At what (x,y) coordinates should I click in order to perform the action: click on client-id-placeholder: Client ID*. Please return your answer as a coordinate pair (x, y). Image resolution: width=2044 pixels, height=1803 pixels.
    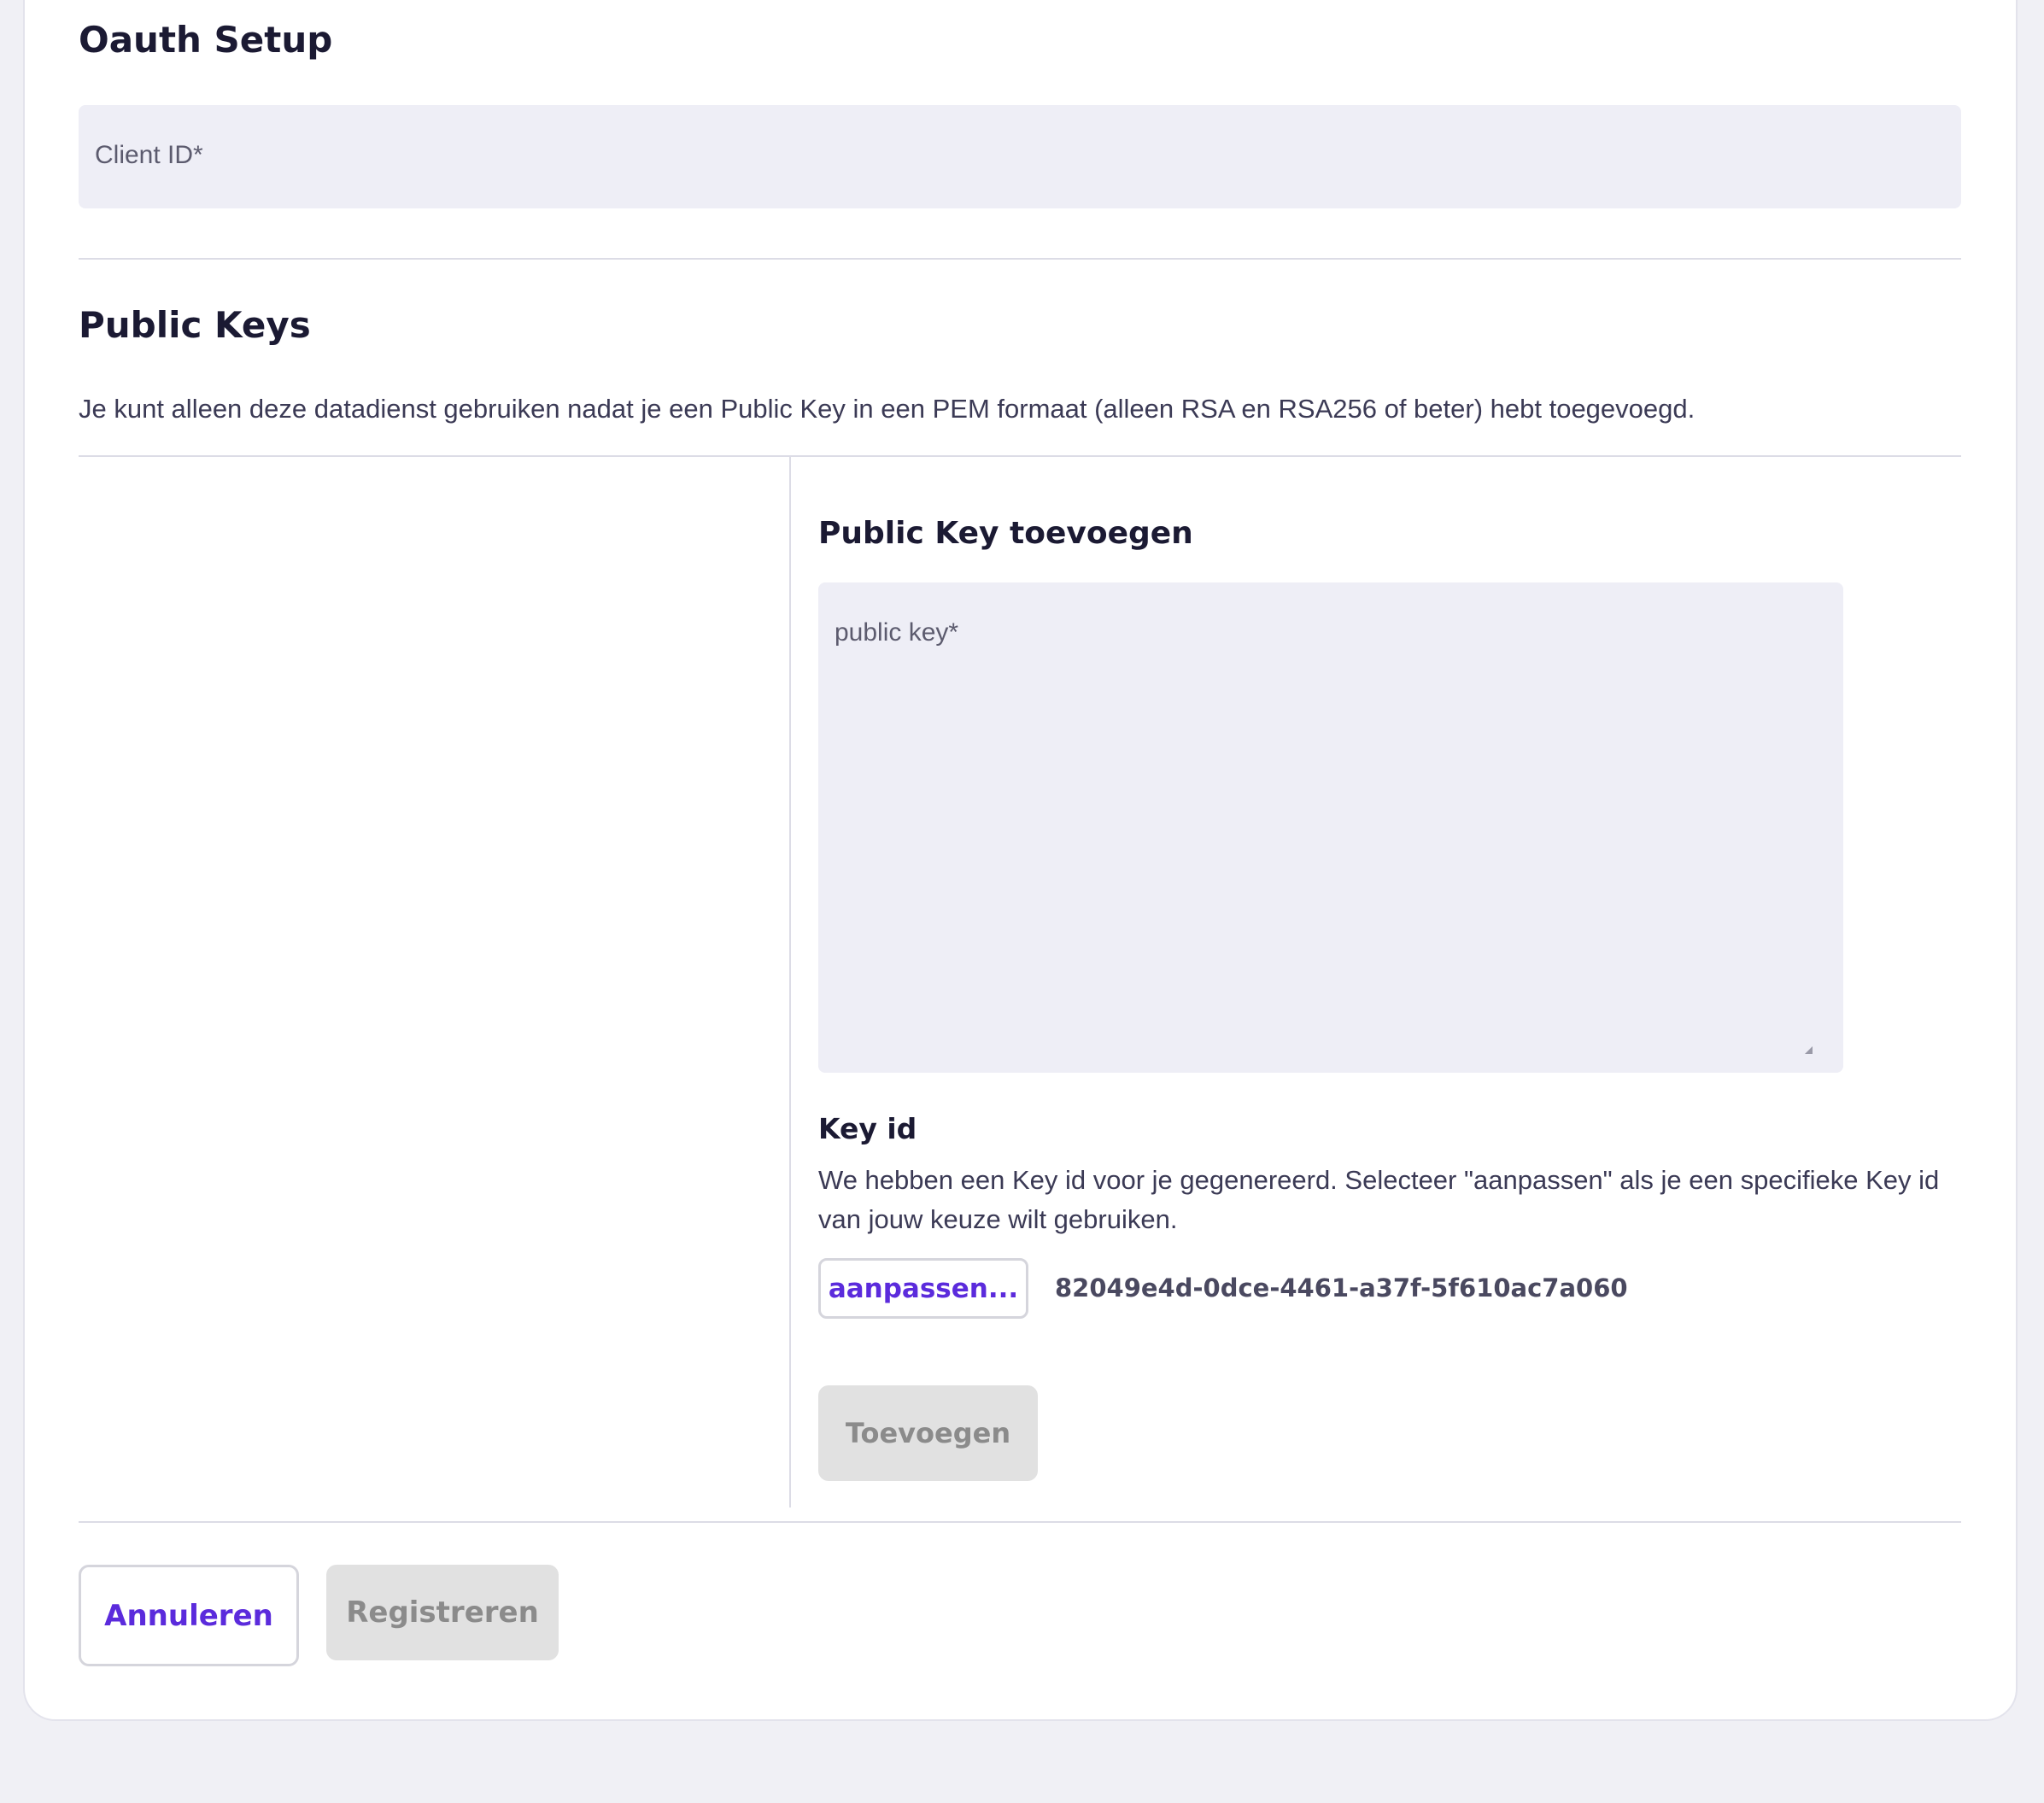
    Looking at the image, I should click on (149, 155).